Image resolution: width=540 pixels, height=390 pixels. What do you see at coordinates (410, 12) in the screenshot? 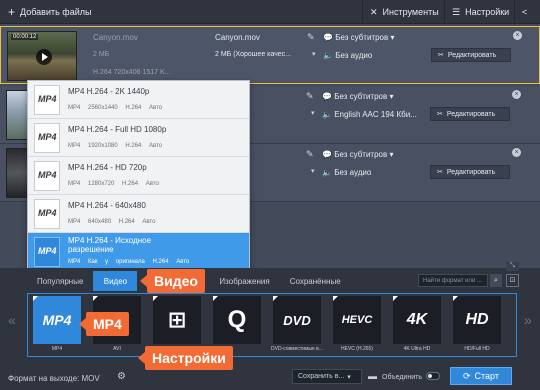
I see `tools-label: Инструменты` at bounding box center [410, 12].